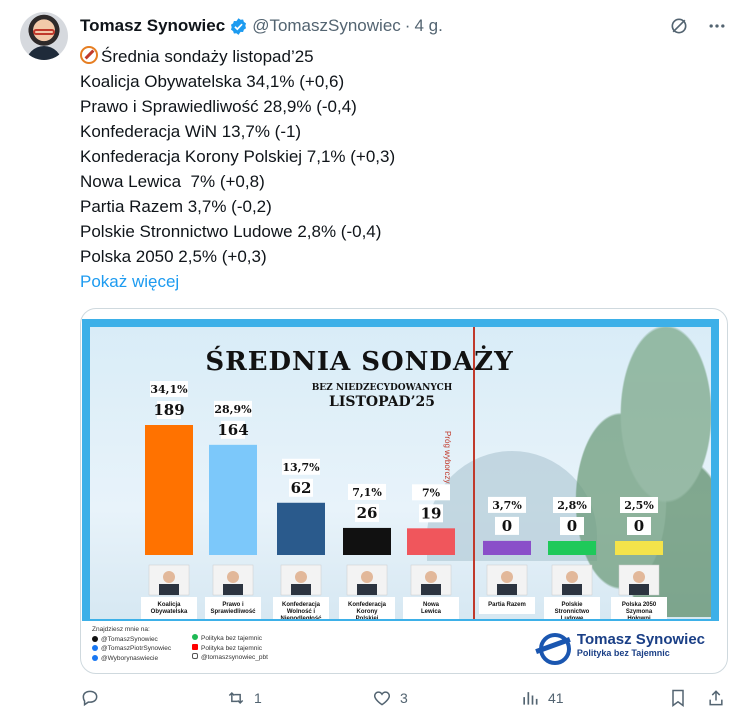  I want to click on youtube-icon, so click(195, 646).